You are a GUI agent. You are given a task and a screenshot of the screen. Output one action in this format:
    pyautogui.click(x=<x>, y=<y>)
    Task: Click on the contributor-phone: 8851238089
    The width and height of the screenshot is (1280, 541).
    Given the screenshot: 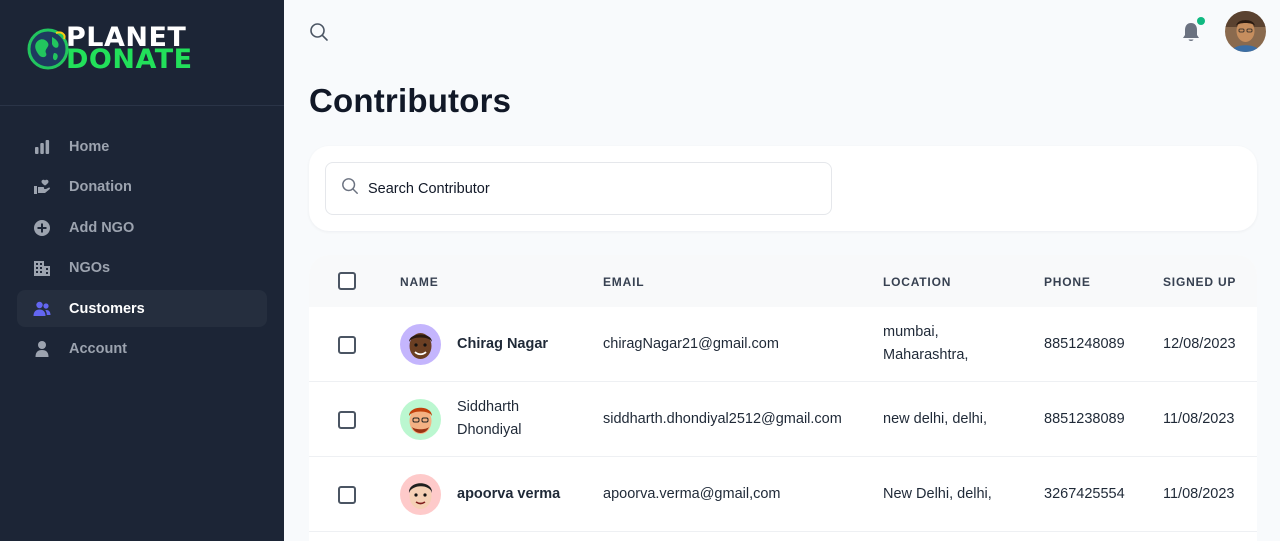 What is the action you would take?
    pyautogui.click(x=1084, y=419)
    